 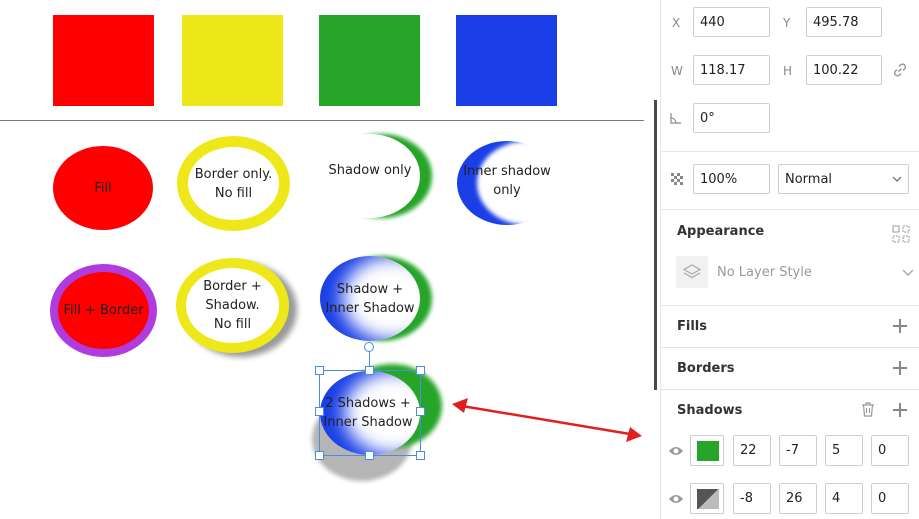 I want to click on shape-border-shadow: Border + Shadow. No fill, so click(x=232, y=305).